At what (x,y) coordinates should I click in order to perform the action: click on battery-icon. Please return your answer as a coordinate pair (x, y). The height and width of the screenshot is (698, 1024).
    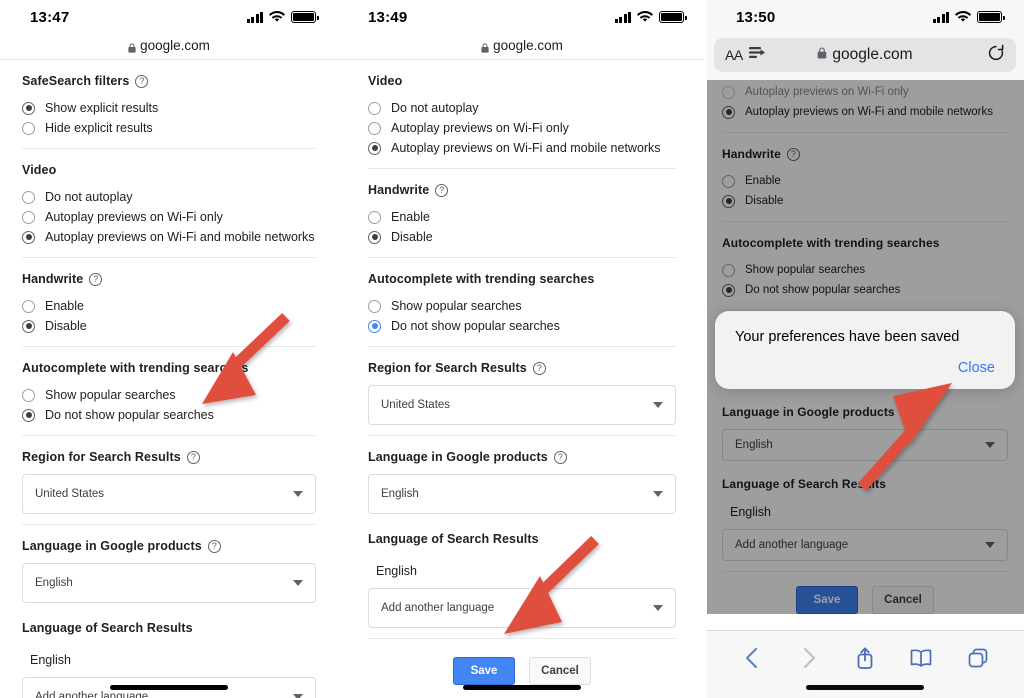
    Looking at the image, I should click on (673, 17).